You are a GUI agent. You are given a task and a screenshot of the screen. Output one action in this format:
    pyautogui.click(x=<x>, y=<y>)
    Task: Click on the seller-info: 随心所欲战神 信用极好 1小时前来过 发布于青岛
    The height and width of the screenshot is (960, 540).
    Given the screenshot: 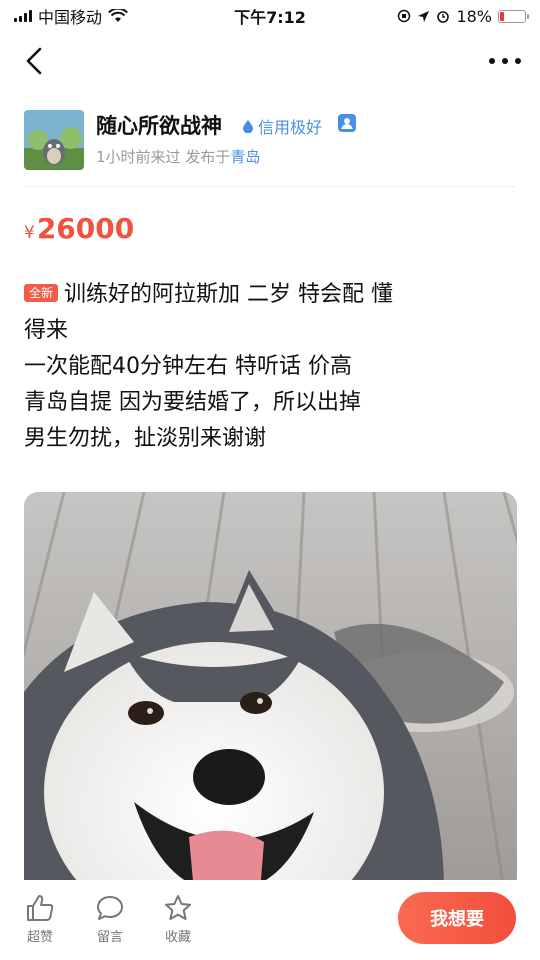 What is the action you would take?
    pyautogui.click(x=270, y=146)
    